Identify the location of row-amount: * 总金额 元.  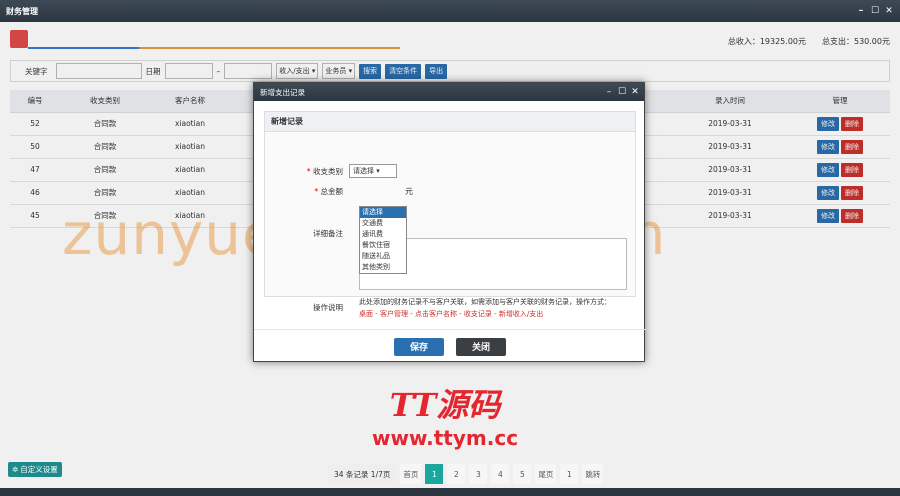
(451, 191).